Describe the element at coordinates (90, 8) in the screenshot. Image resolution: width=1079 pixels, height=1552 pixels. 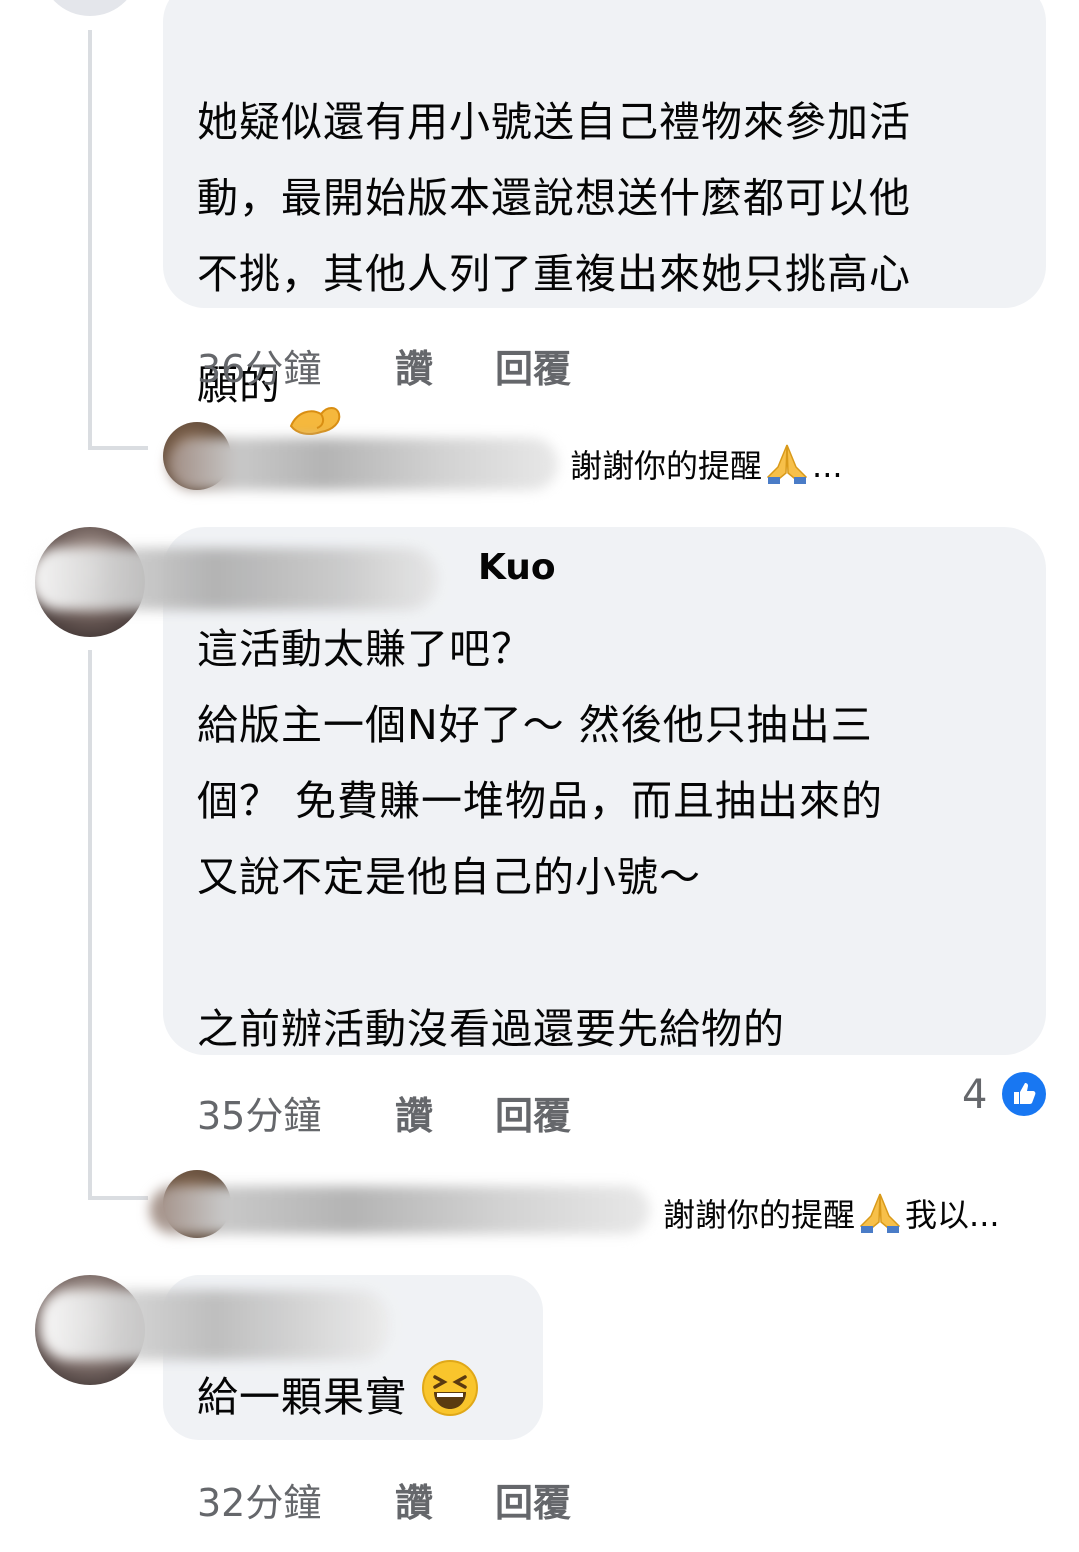
I see `avatar-top-partial` at that location.